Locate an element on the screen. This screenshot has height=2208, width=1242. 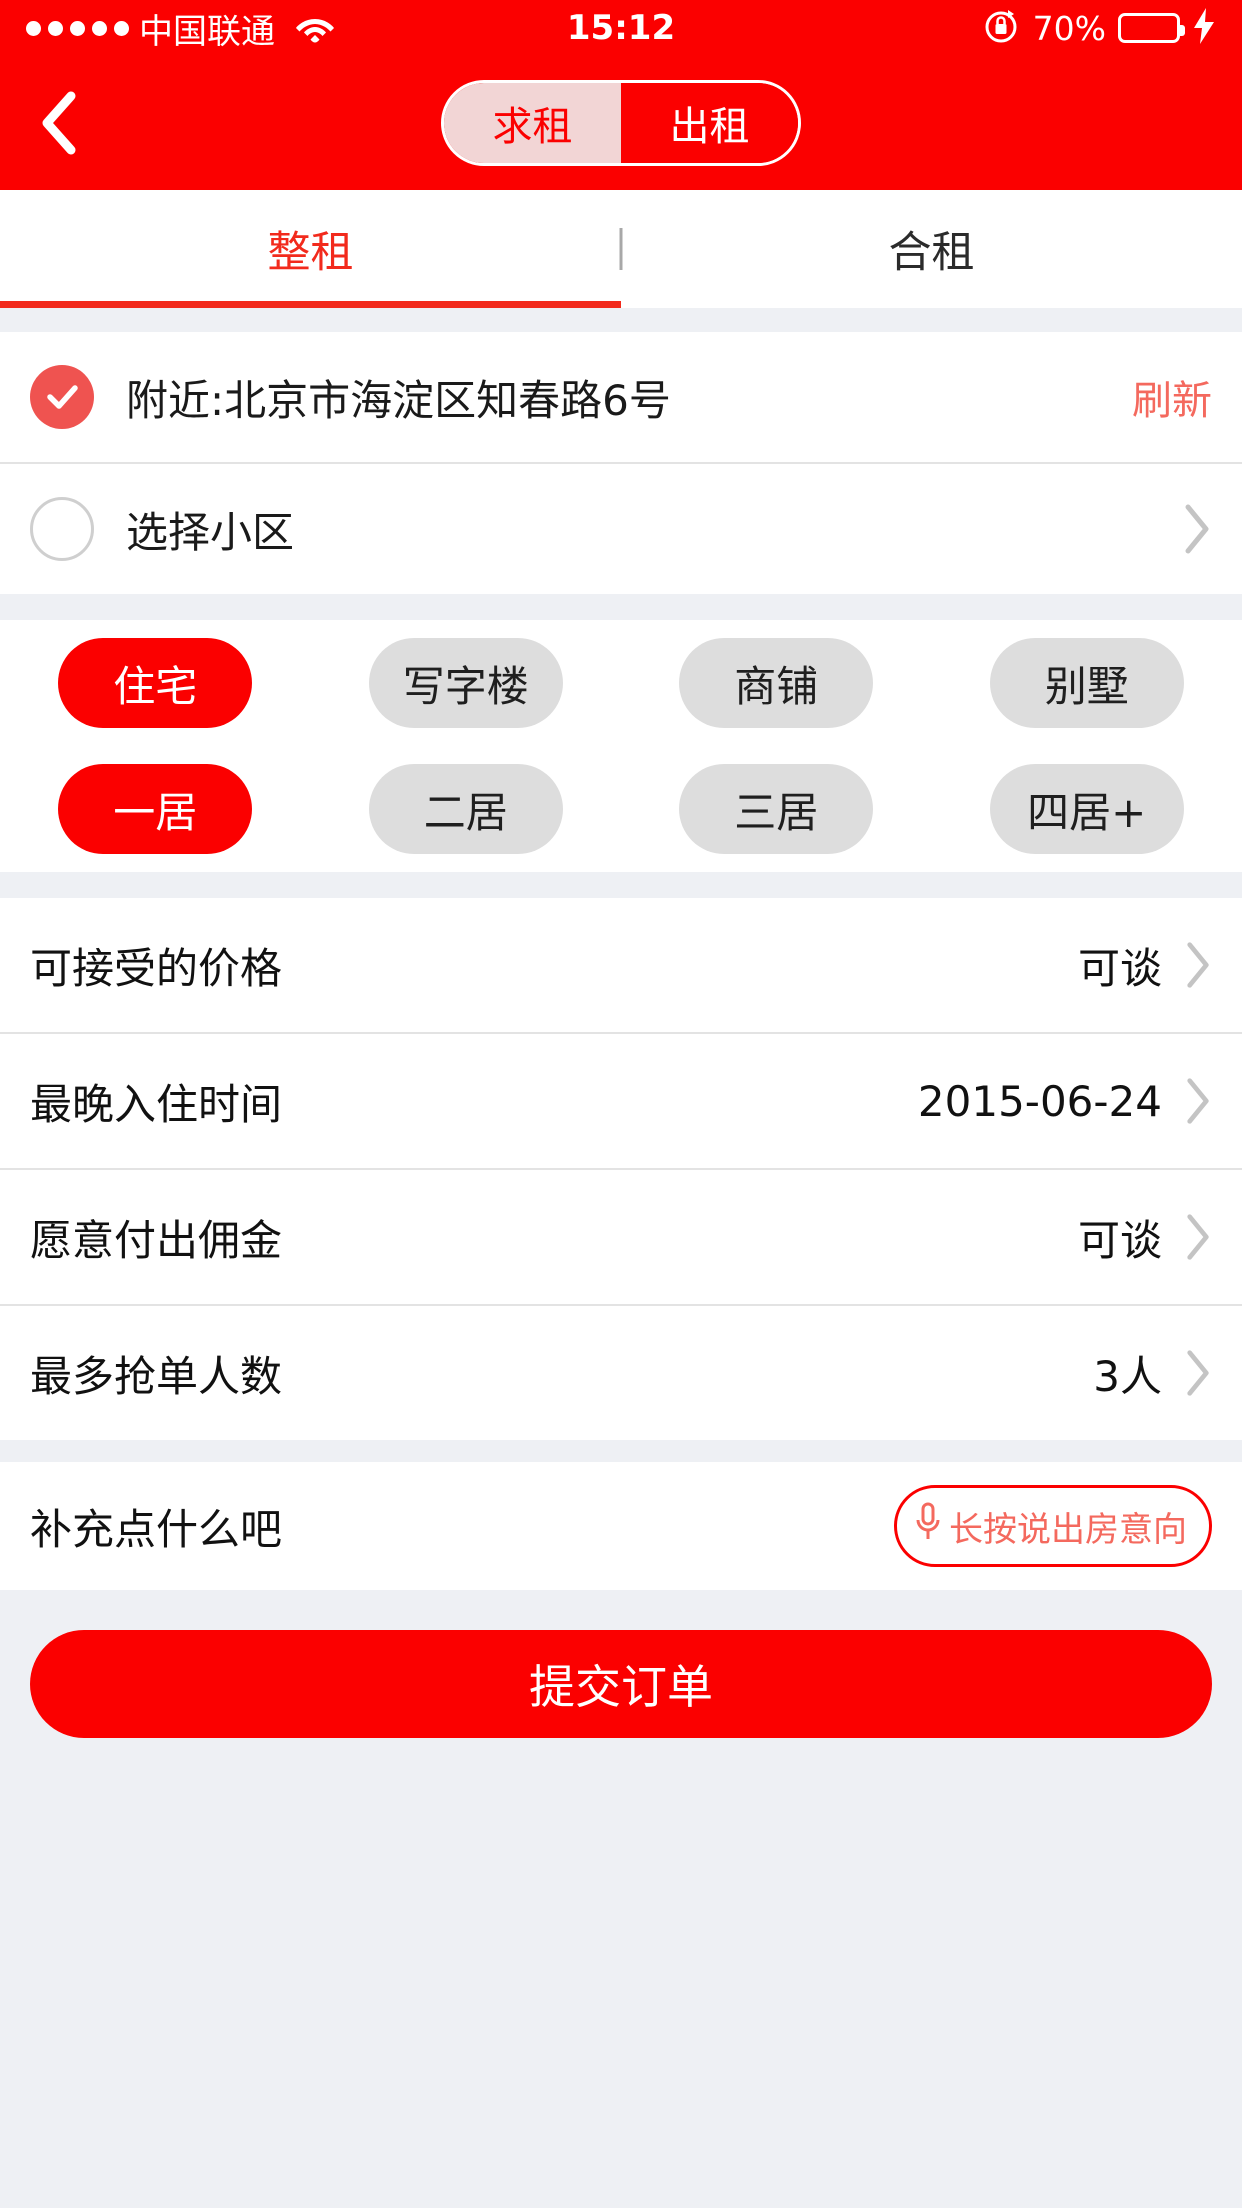
navigation-bar: 求租 出租 is located at coordinates (621, 123).